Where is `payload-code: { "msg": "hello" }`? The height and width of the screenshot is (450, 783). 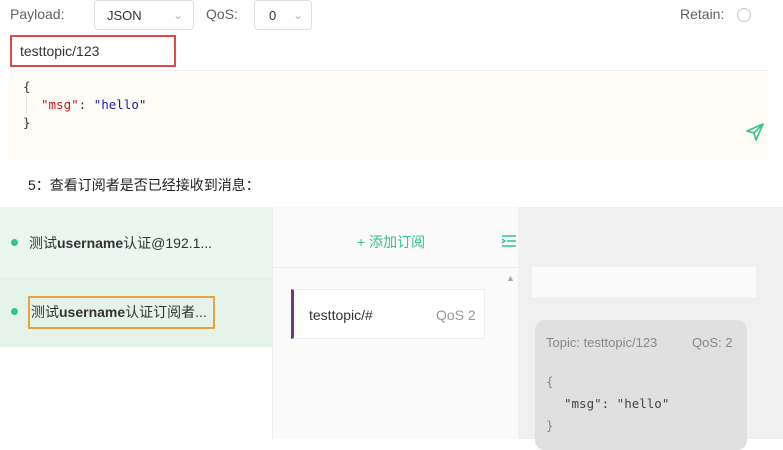 payload-code: { "msg": "hello" } is located at coordinates (84, 105).